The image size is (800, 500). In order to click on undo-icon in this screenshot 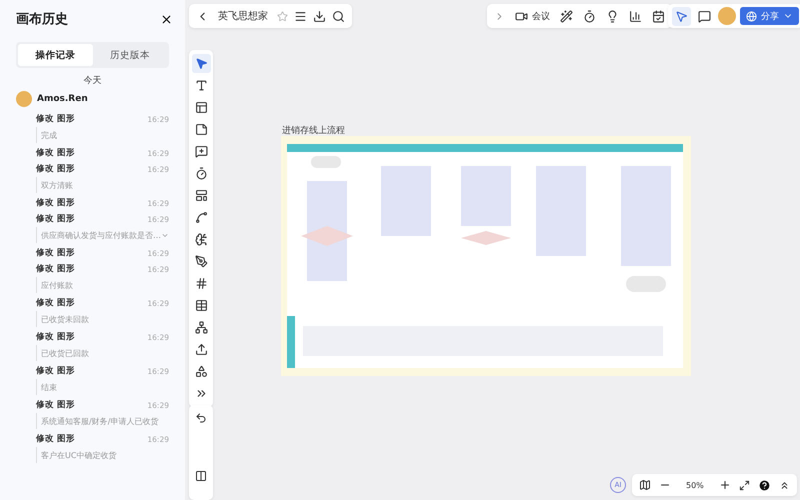, I will do `click(201, 418)`.